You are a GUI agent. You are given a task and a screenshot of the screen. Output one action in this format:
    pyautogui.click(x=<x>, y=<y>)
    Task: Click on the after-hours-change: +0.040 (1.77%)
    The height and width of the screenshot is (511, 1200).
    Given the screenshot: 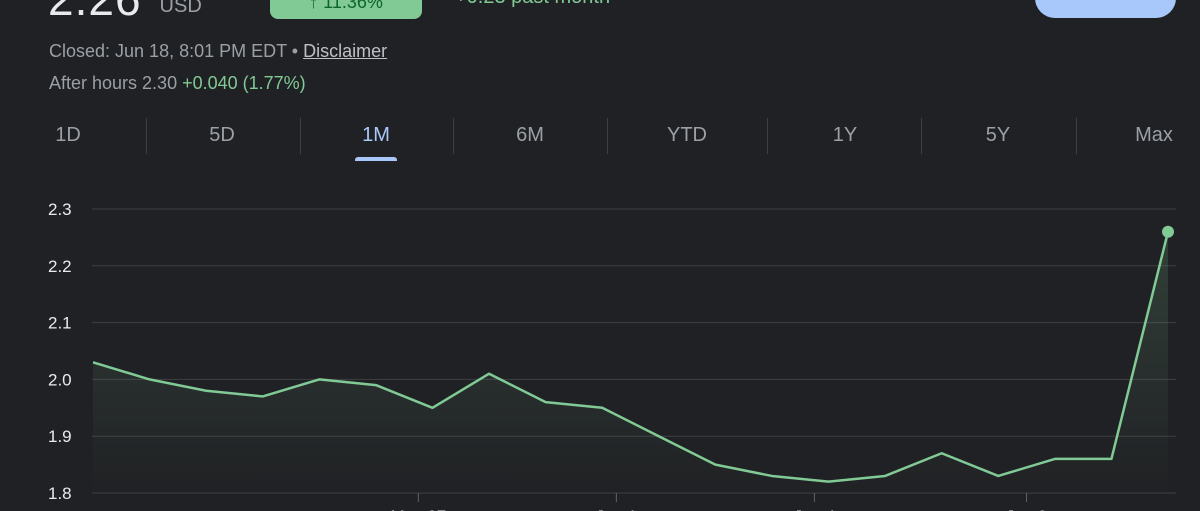 What is the action you would take?
    pyautogui.click(x=244, y=83)
    